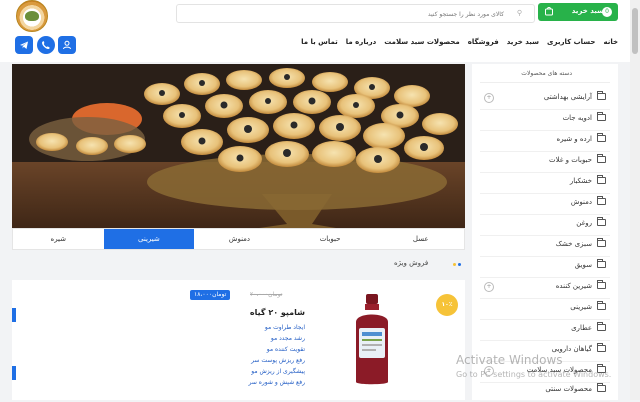  Describe the element at coordinates (545, 267) in the screenshot. I see `sidebar-item-savigh: سویق` at that location.